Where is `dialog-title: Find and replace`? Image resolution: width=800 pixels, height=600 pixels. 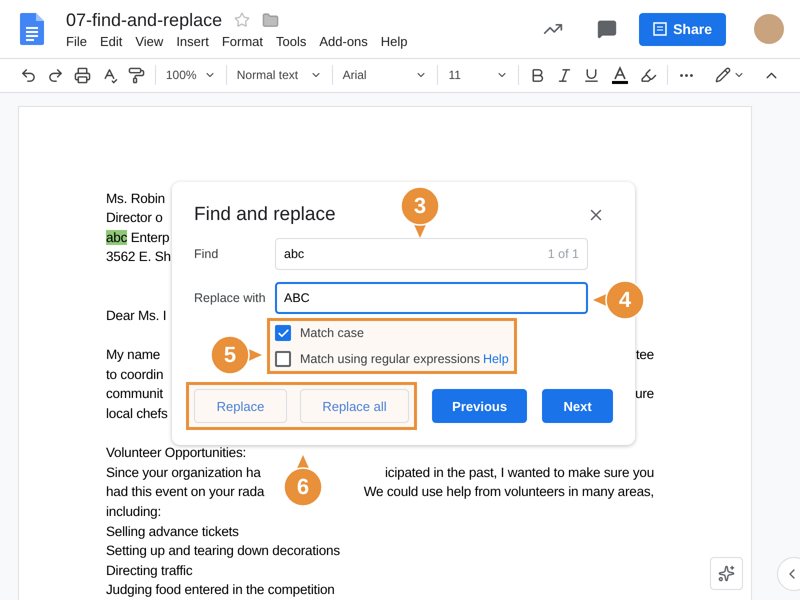 dialog-title: Find and replace is located at coordinates (265, 215).